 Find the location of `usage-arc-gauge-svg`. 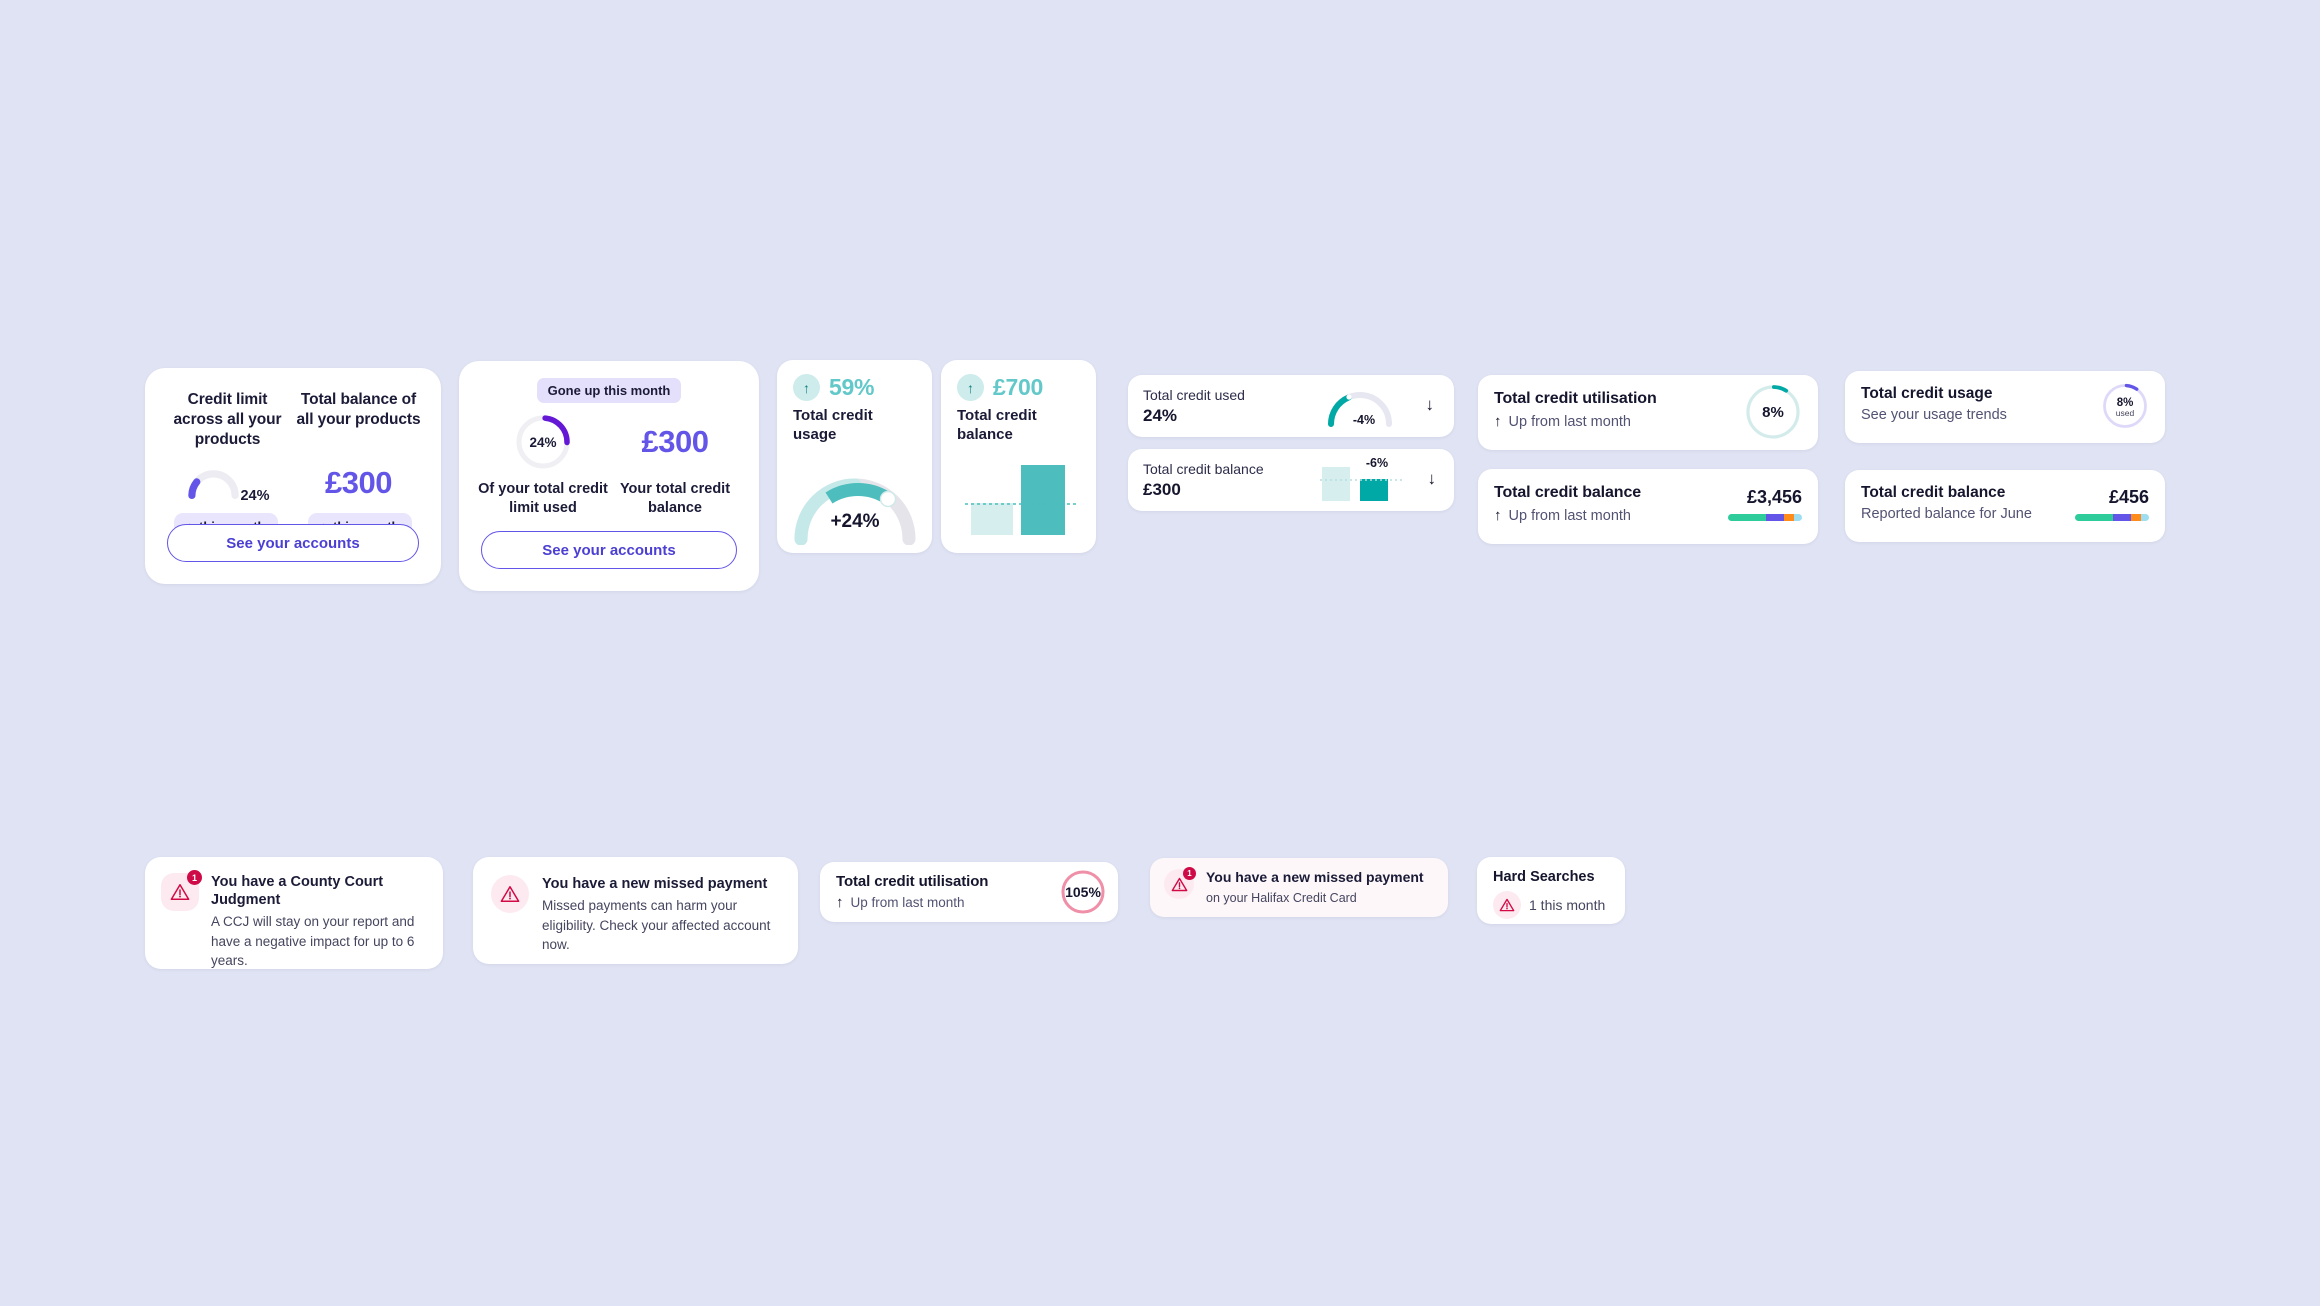

usage-arc-gauge-svg is located at coordinates (855, 512).